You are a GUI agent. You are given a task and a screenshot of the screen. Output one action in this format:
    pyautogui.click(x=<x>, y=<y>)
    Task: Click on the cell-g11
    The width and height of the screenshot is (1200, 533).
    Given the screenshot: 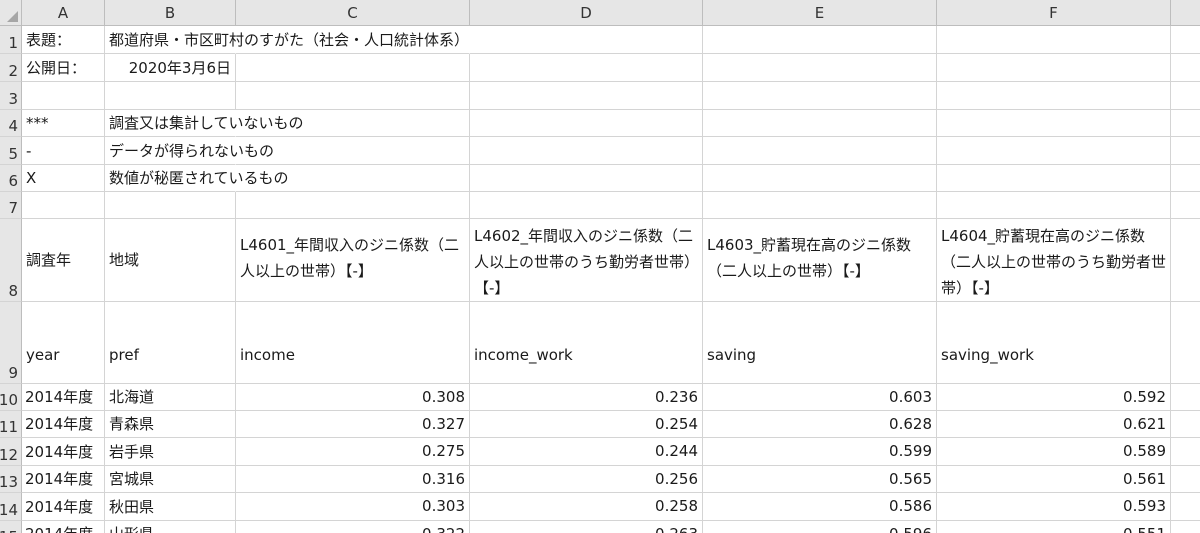 What is the action you would take?
    pyautogui.click(x=1185, y=424)
    